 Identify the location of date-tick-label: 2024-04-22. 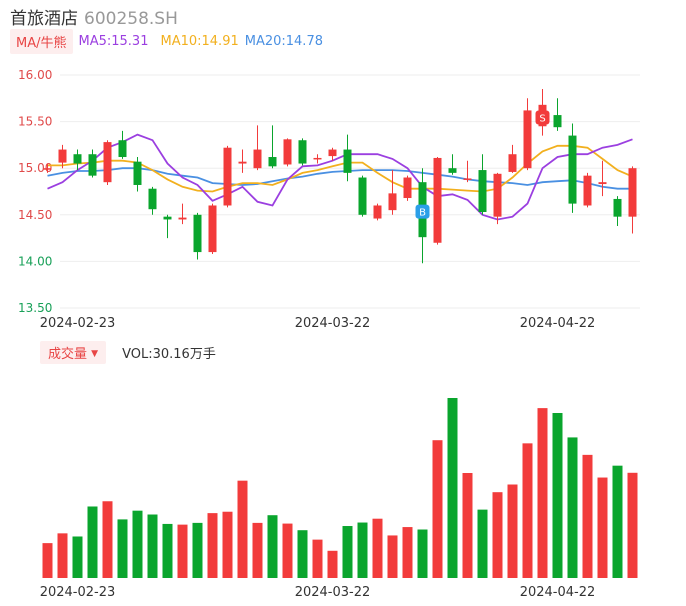
(558, 592).